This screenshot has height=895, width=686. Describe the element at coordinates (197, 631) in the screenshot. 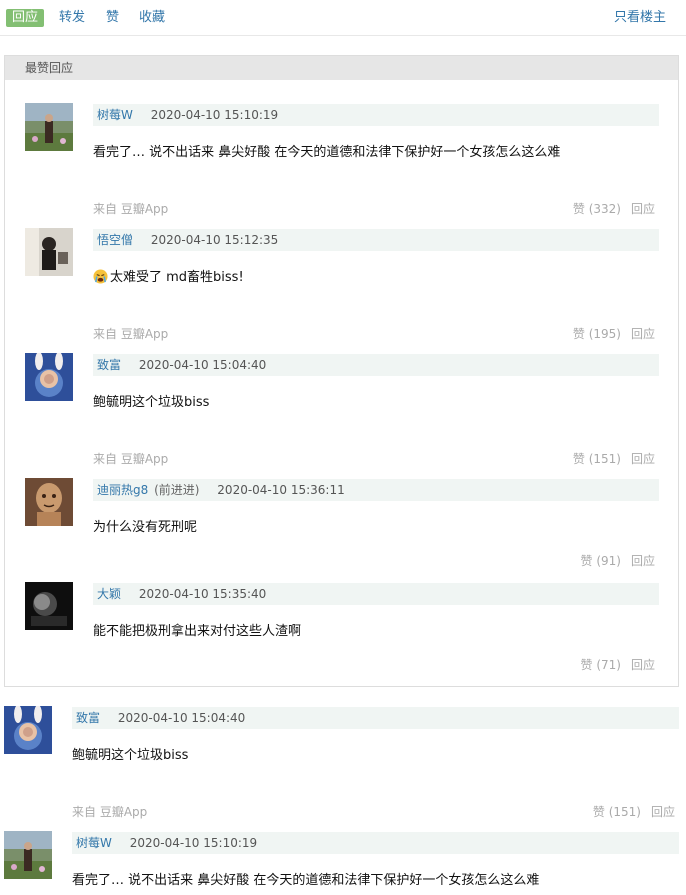

I see `comment-content: 能不能把极刑拿出来对付这些人渣啊` at that location.